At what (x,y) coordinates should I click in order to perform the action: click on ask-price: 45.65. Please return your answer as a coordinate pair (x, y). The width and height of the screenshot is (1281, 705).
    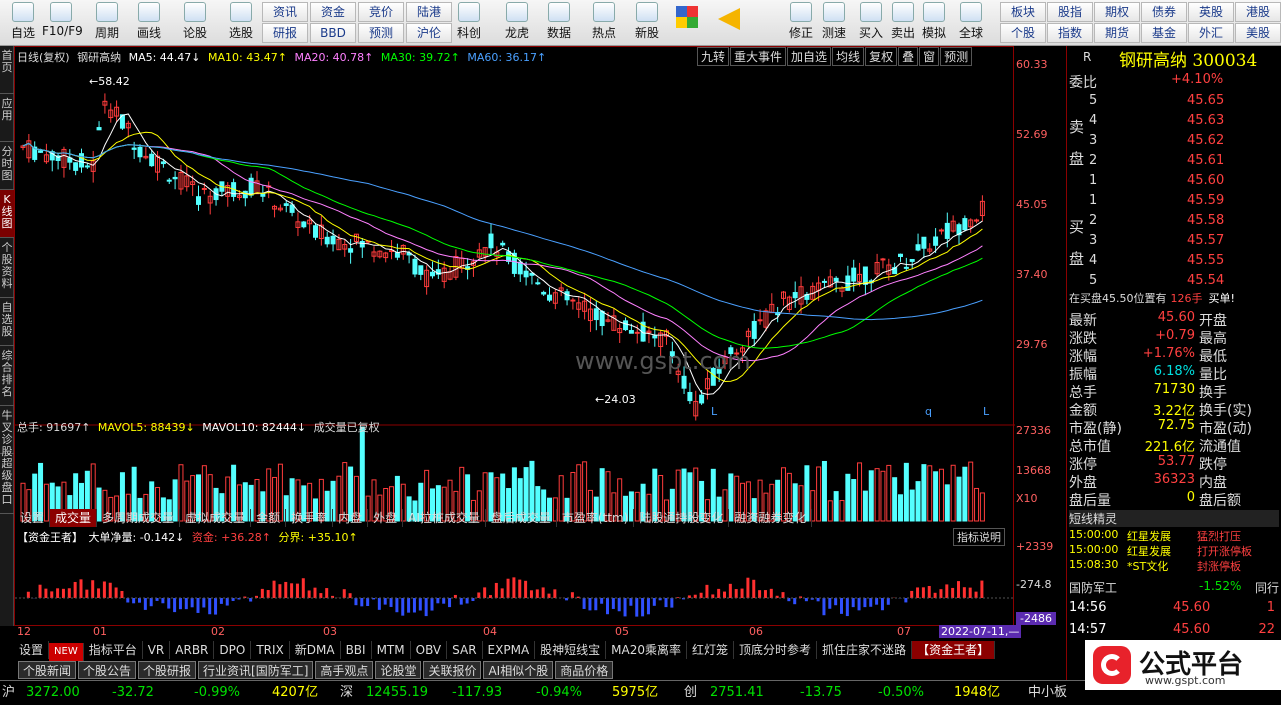
    Looking at the image, I should click on (1205, 100).